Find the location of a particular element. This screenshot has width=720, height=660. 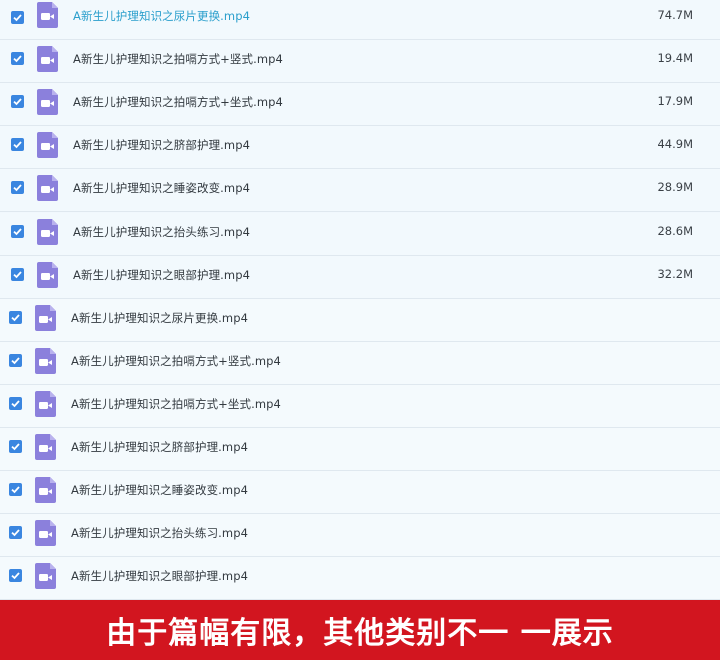

file-size: 74.7M is located at coordinates (675, 15).